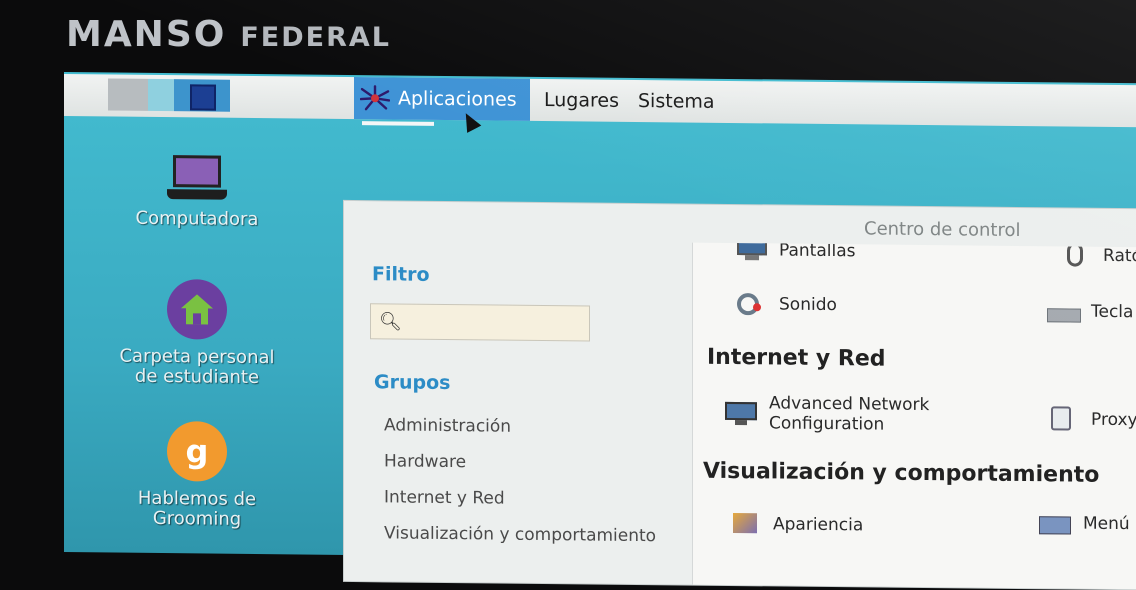 This screenshot has height=590, width=1136. What do you see at coordinates (808, 305) in the screenshot?
I see `item-label: Sonido` at bounding box center [808, 305].